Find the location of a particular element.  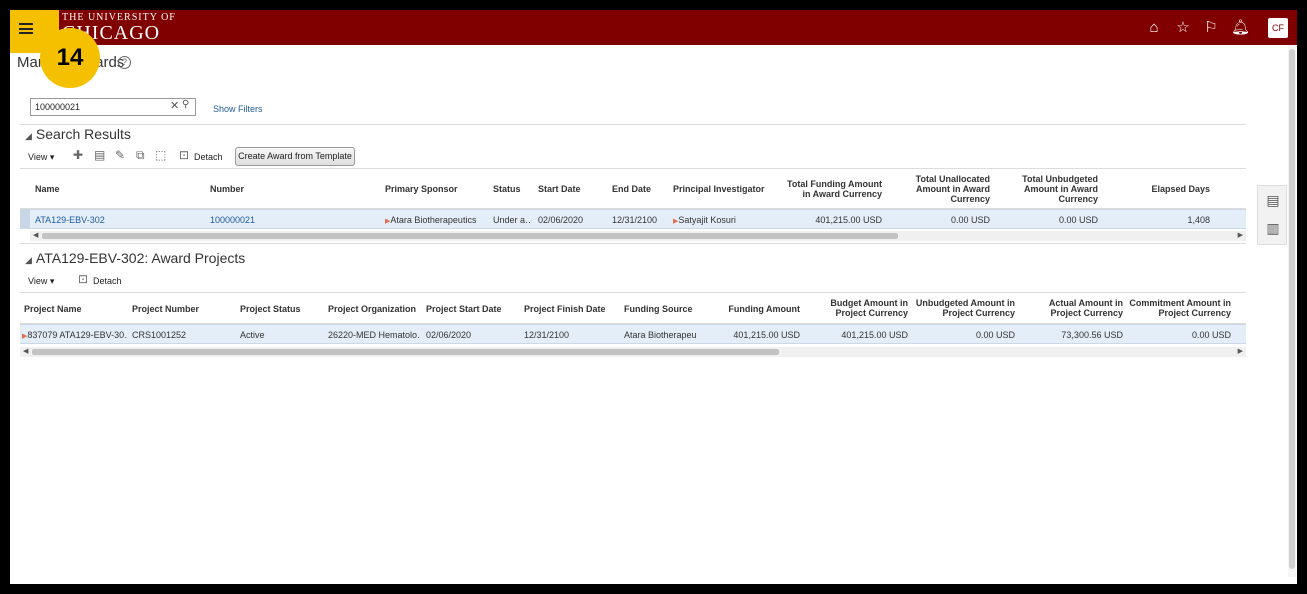

star-icon: ☆ is located at coordinates (1183, 28).